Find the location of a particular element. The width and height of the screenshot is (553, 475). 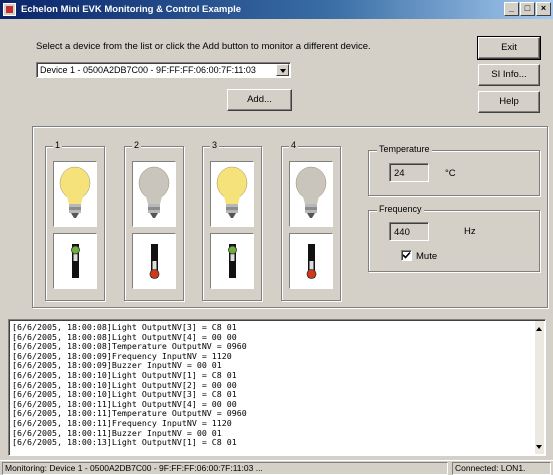

device-group-4: 4 is located at coordinates (311, 220).